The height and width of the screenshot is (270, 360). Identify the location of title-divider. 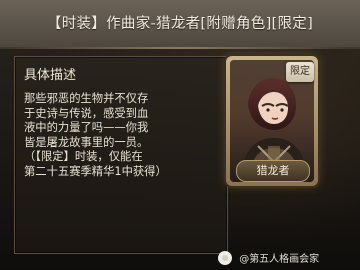
(180, 48).